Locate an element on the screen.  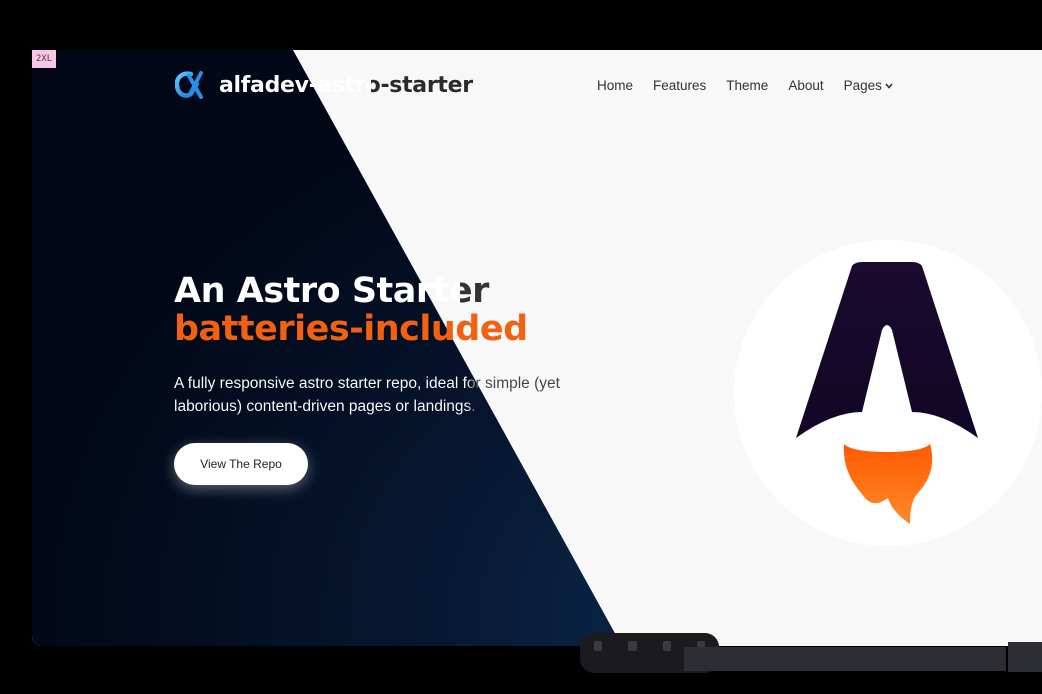
view-repo-button: View The Repo is located at coordinates (241, 464).